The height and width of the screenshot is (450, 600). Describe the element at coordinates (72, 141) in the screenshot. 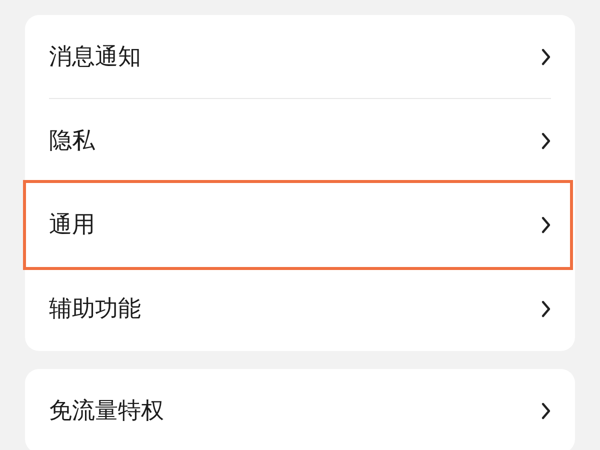

I see `row-label: 隐私` at that location.